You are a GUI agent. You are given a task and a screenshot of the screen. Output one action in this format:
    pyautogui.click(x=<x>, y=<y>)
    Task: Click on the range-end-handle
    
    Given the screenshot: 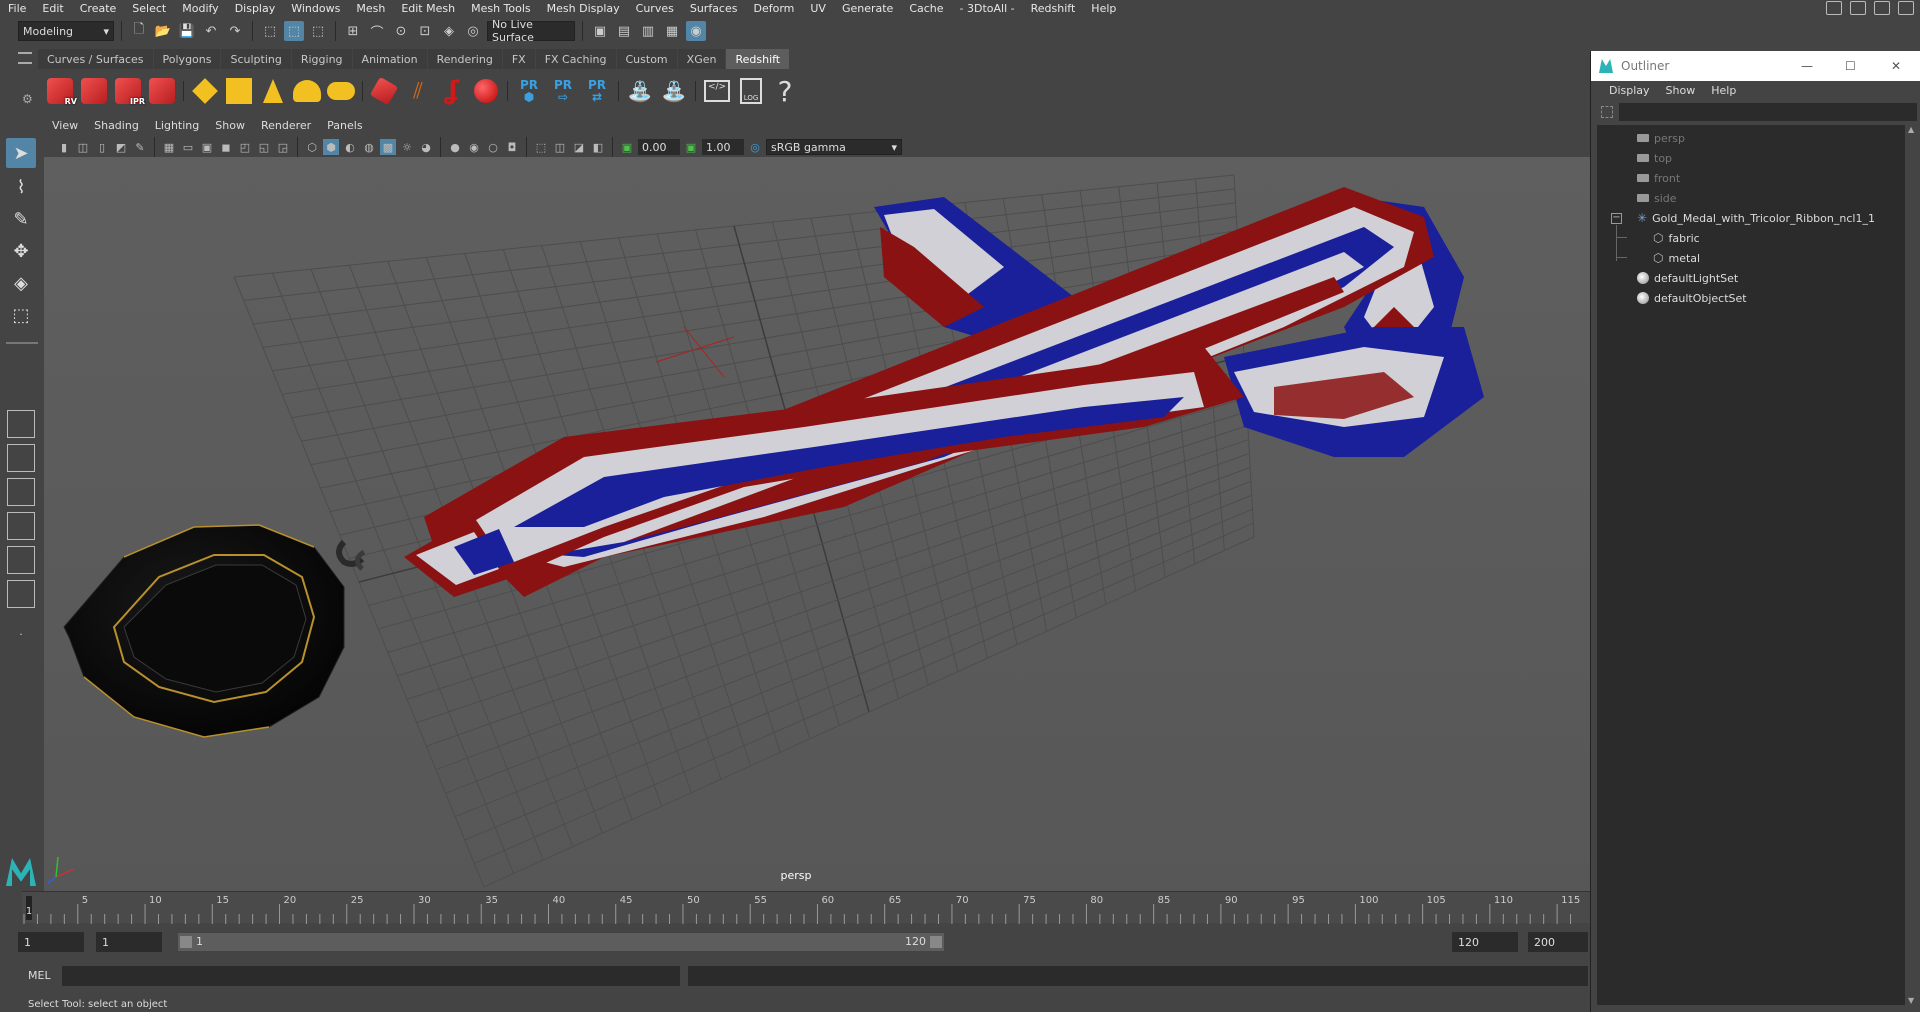 What is the action you would take?
    pyautogui.click(x=936, y=942)
    